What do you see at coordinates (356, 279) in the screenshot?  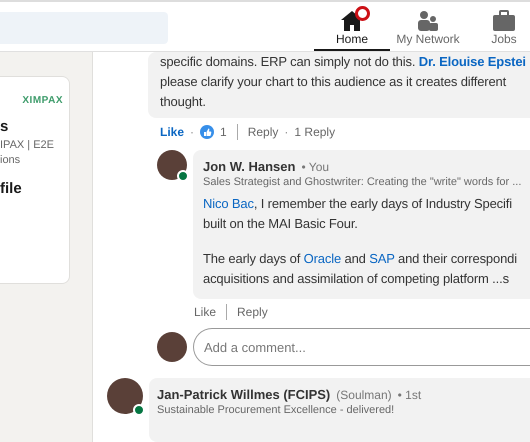 I see `comment-text: acquisitions and assimilation of competing platform ...s` at bounding box center [356, 279].